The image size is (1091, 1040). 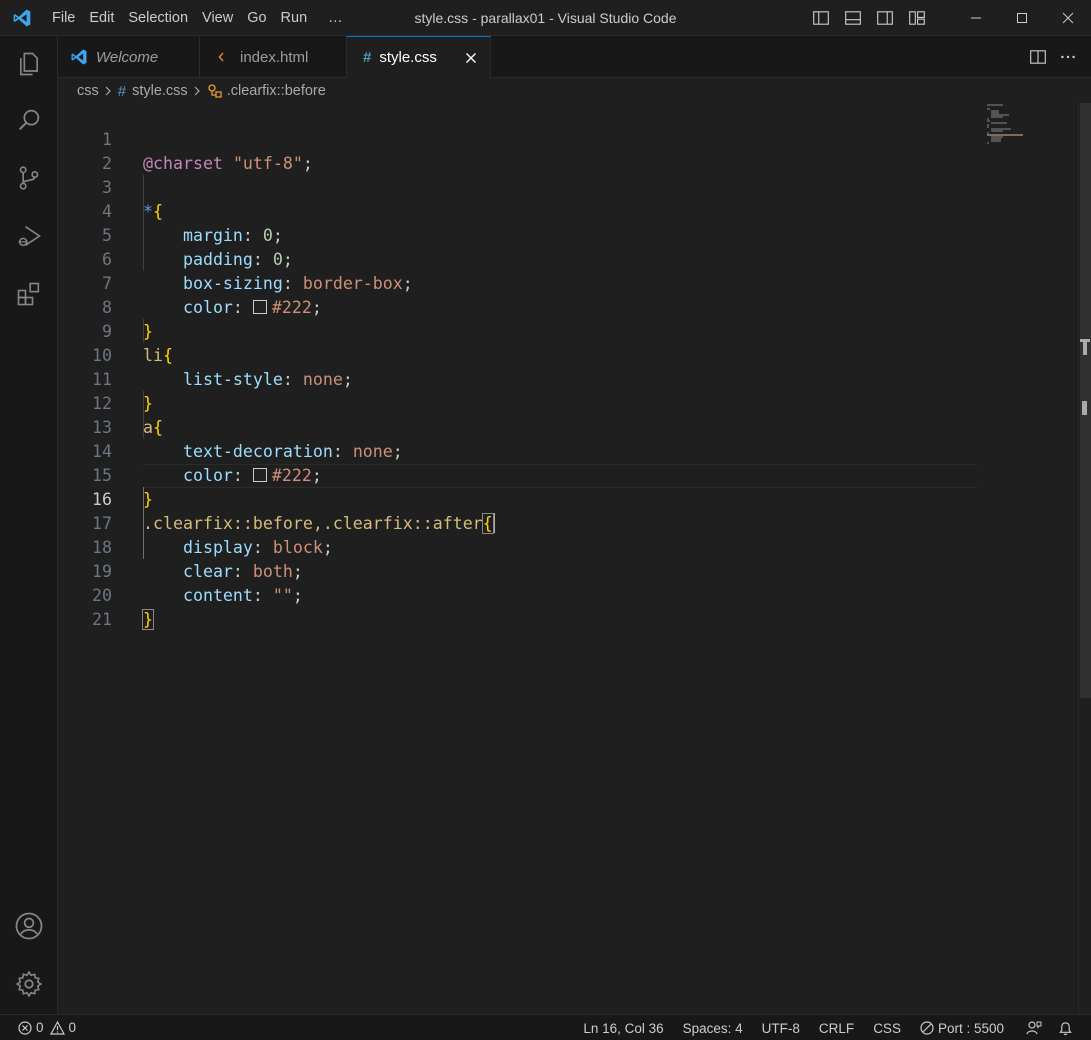 I want to click on close-window-icon, so click(x=1068, y=18).